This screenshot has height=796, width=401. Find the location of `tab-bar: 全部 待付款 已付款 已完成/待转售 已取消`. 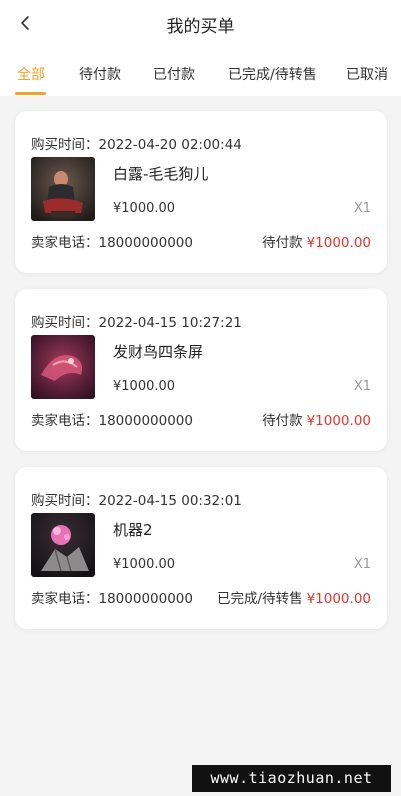

tab-bar: 全部 待付款 已付款 已完成/待转售 已取消 is located at coordinates (200, 71).